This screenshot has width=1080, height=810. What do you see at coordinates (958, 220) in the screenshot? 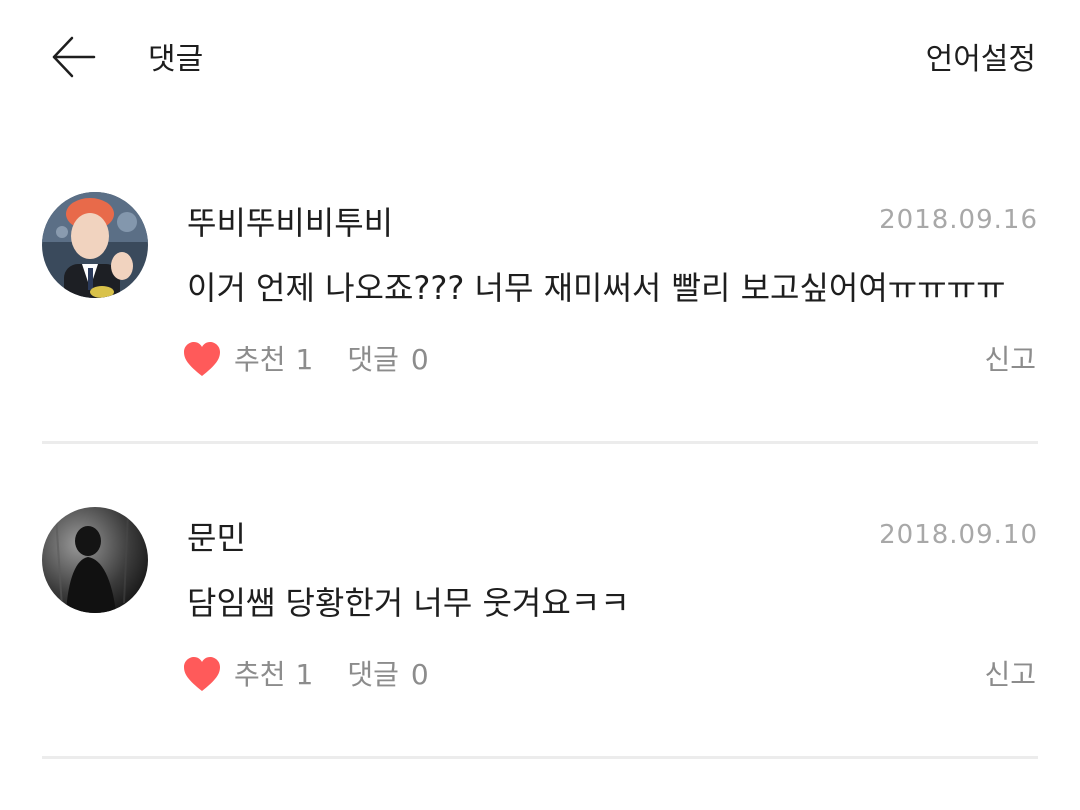
I see `comment-date: 2018.09.16` at bounding box center [958, 220].